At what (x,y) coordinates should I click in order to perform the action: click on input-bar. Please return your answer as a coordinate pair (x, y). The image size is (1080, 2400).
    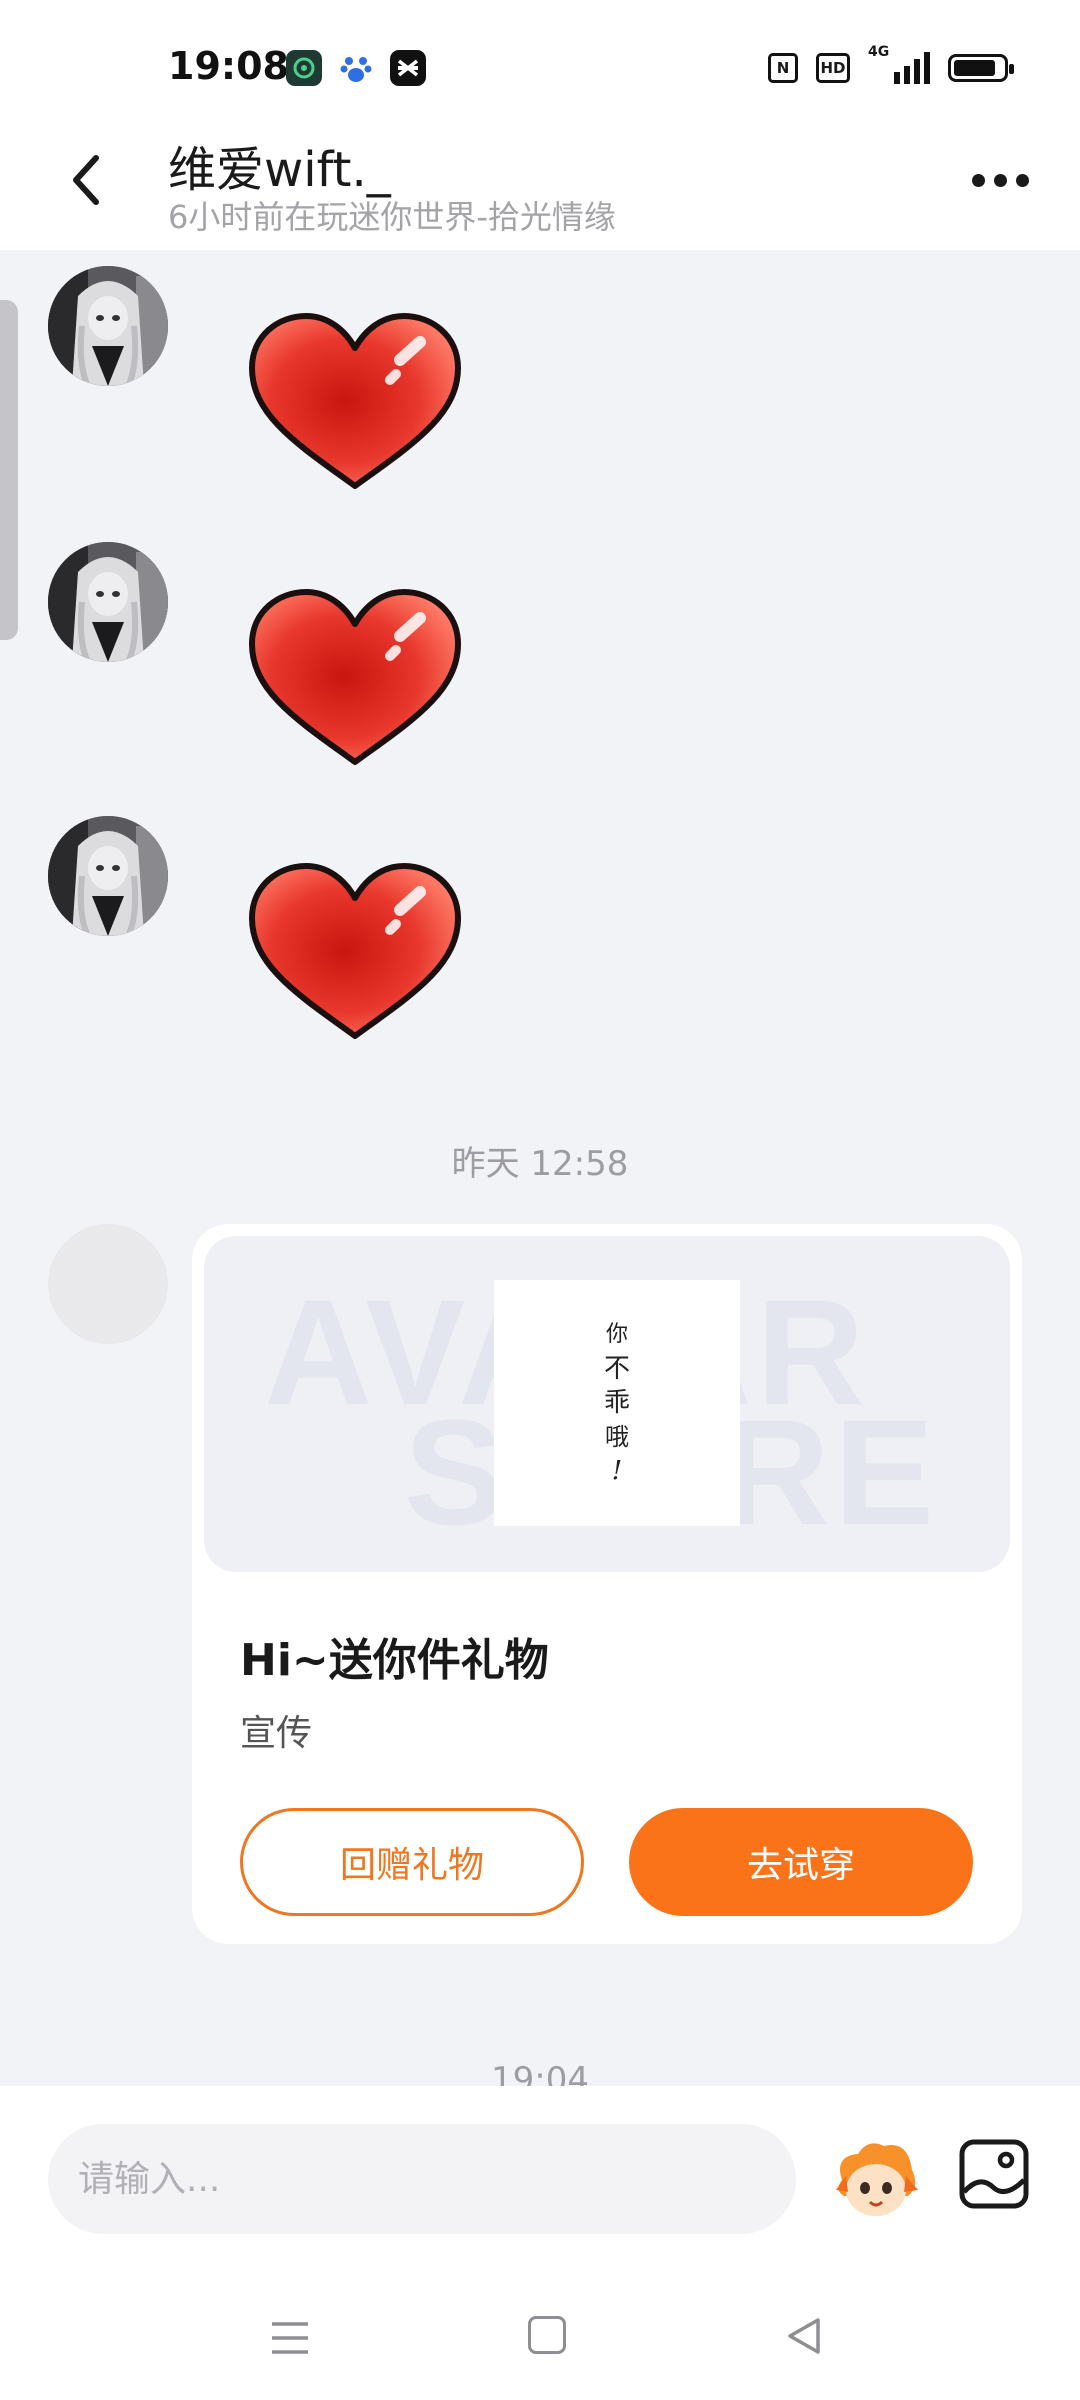
    Looking at the image, I should click on (540, 2181).